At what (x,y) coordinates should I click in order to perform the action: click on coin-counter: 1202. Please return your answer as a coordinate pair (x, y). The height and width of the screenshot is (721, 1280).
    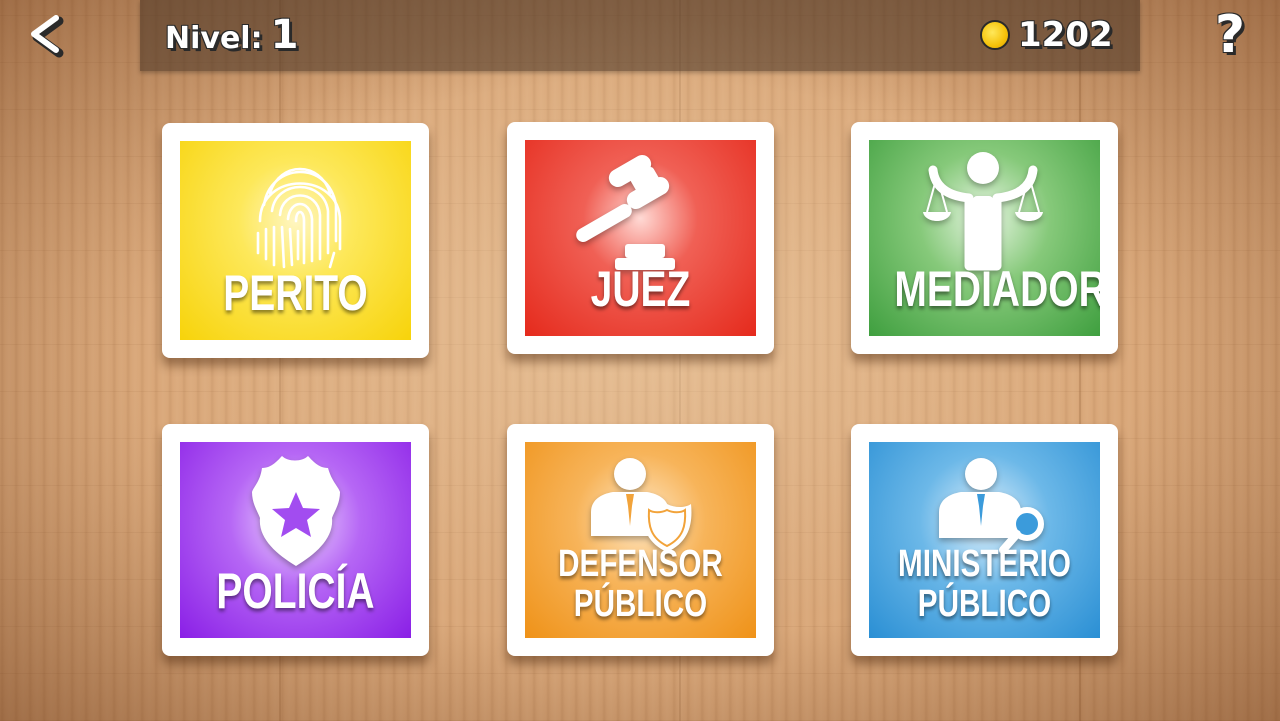
    Looking at the image, I should click on (1046, 35).